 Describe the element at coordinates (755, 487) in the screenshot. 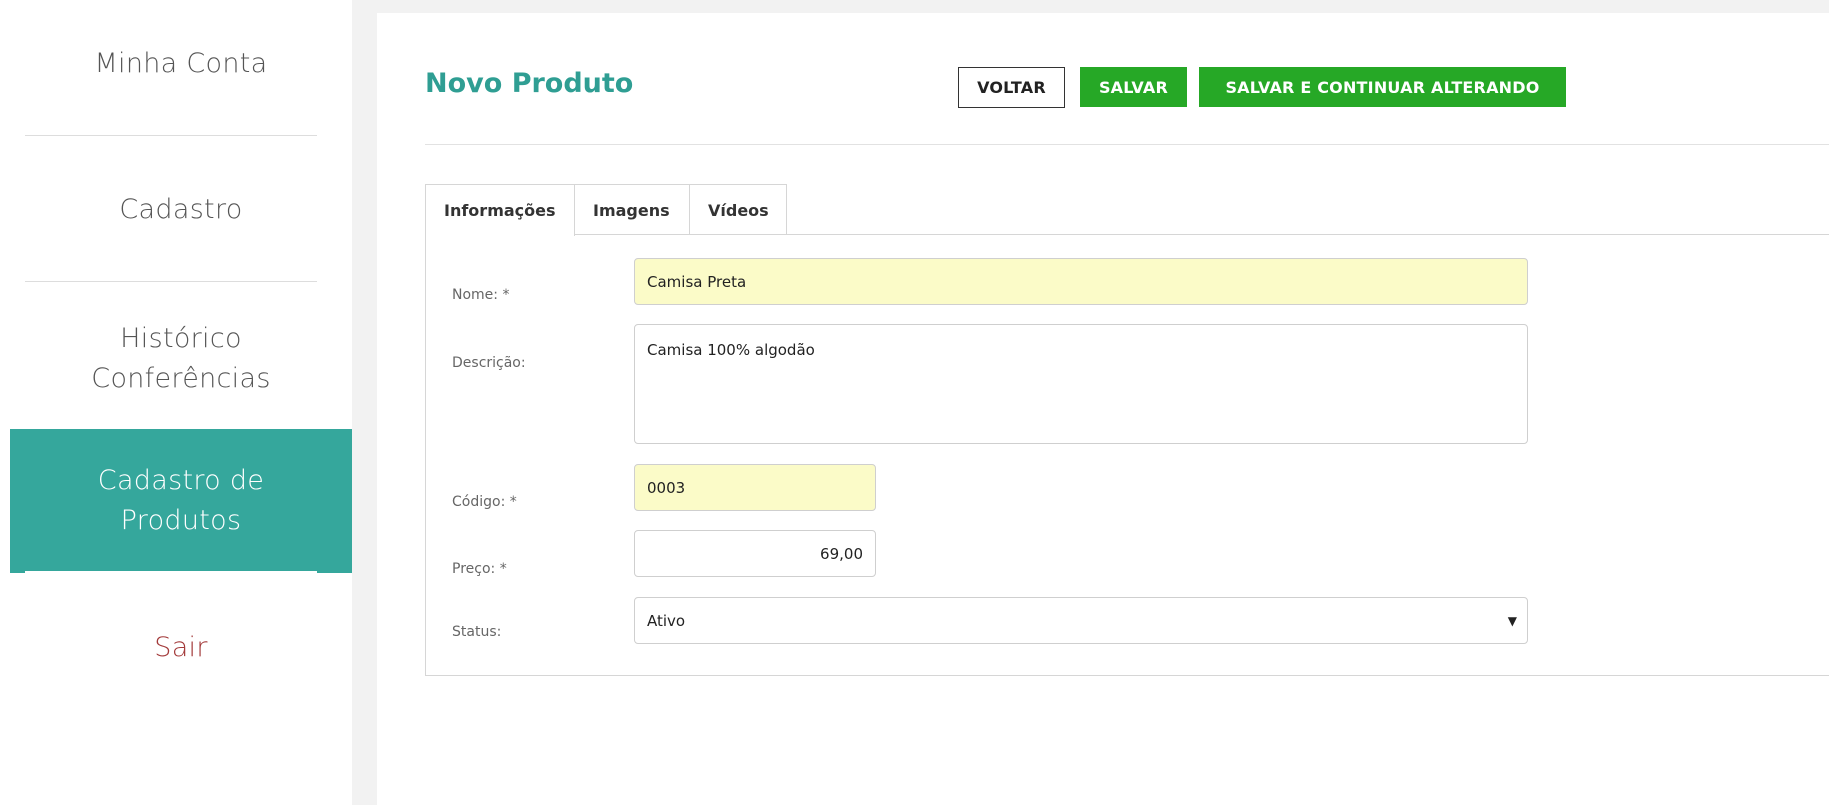

I see `codigo-input: 0003` at that location.